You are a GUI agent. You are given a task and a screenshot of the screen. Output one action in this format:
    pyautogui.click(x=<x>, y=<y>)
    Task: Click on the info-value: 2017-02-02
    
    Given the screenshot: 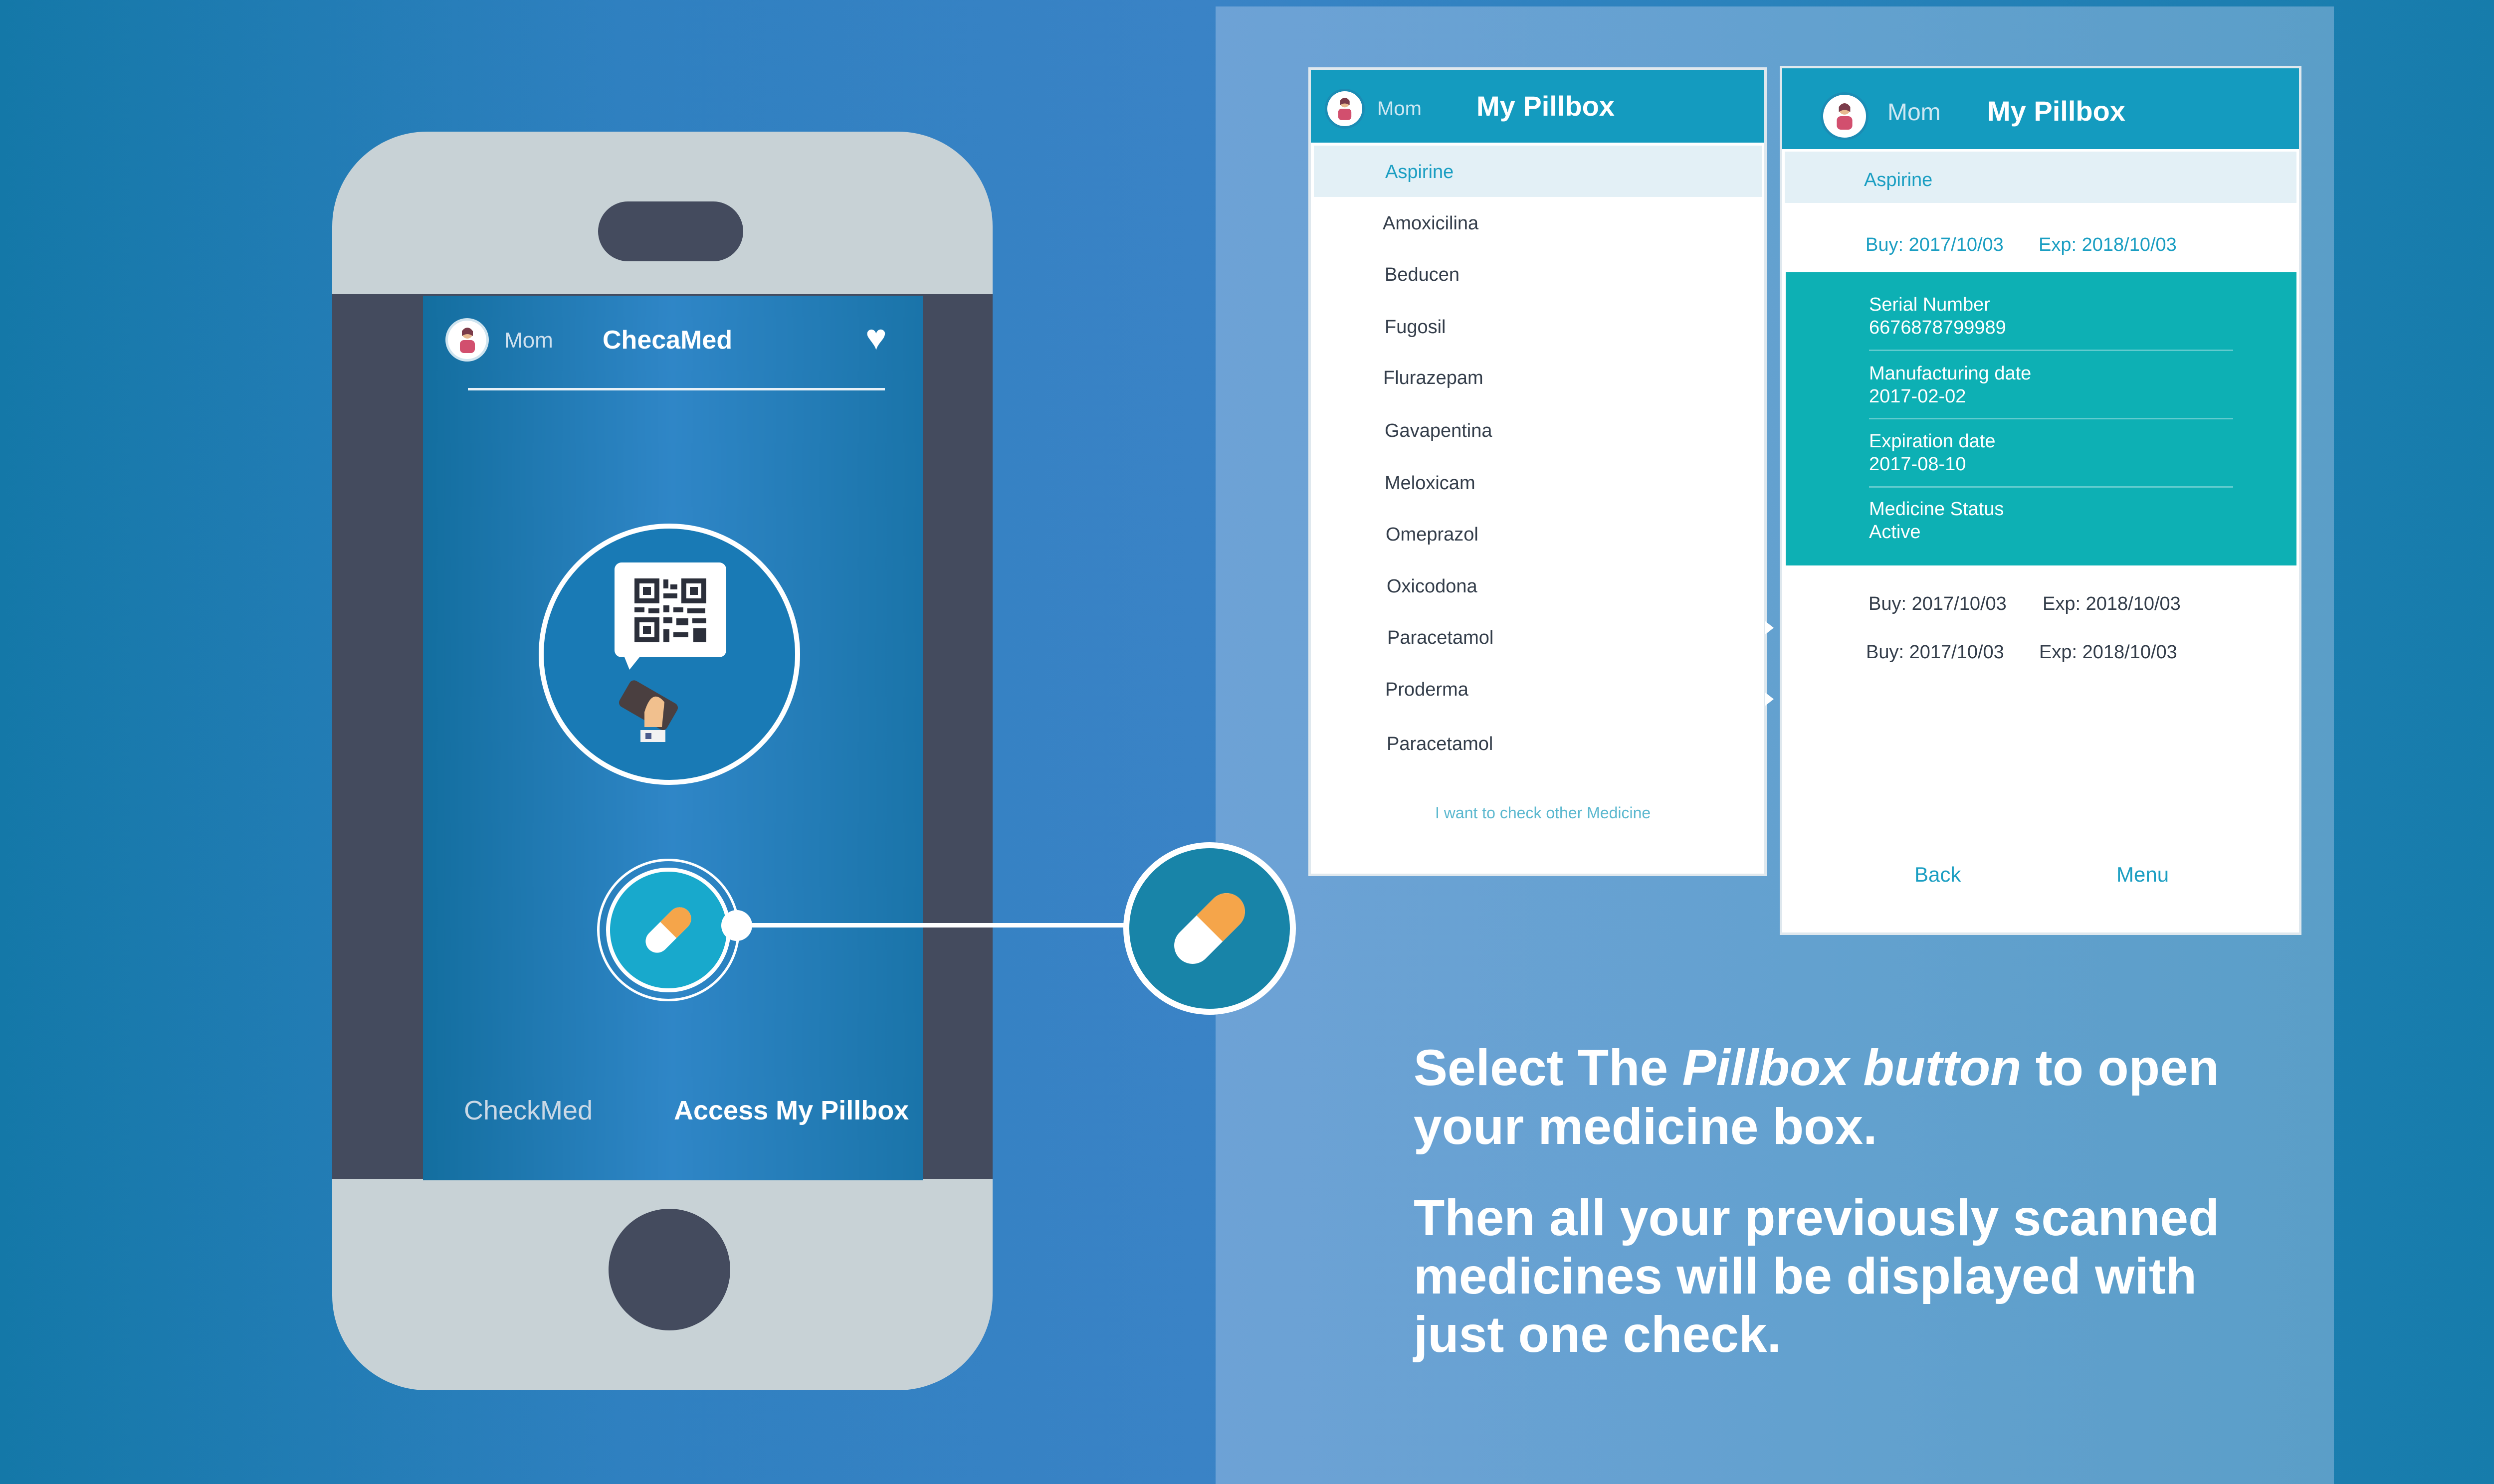 What is the action you would take?
    pyautogui.click(x=1917, y=396)
    